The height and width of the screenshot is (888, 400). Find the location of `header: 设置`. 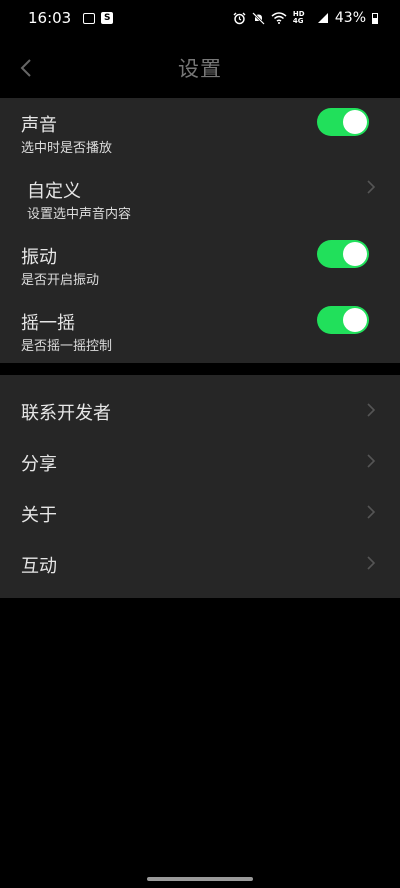

header: 设置 is located at coordinates (200, 68).